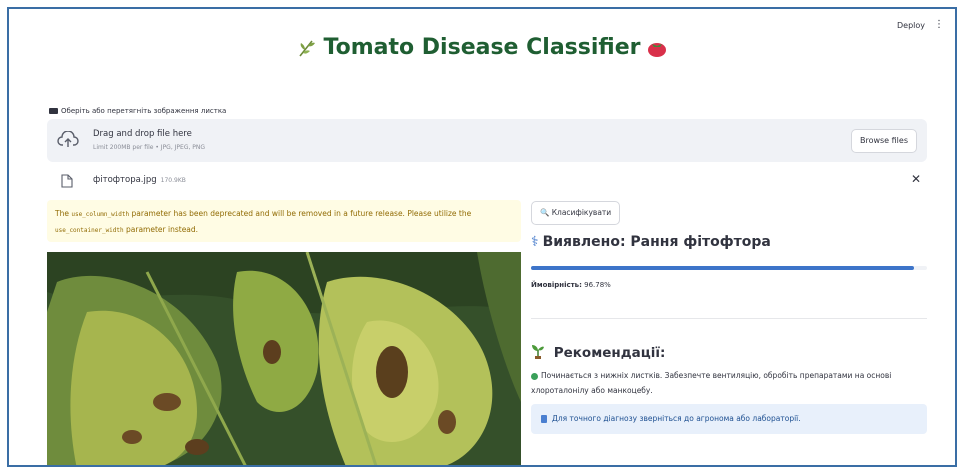  Describe the element at coordinates (68, 141) in the screenshot. I see `cloud-upload-icon` at that location.